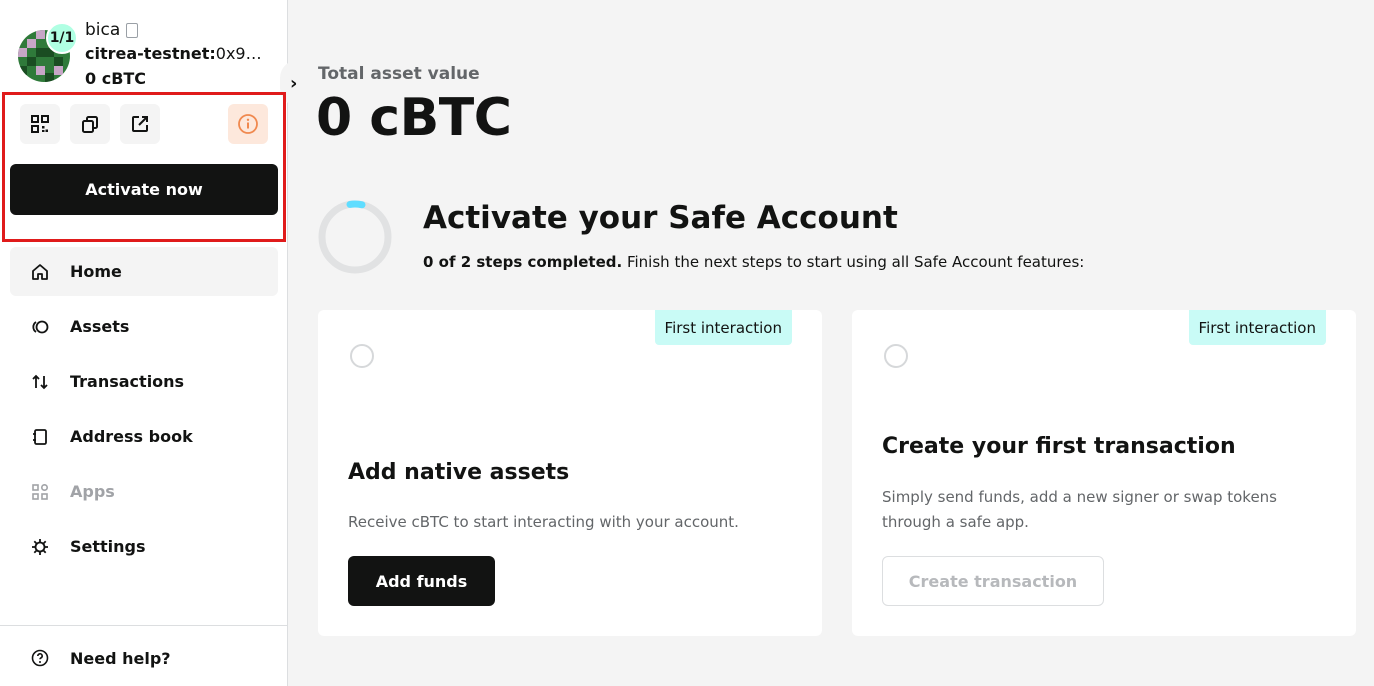  I want to click on qr-code-button, so click(40, 124).